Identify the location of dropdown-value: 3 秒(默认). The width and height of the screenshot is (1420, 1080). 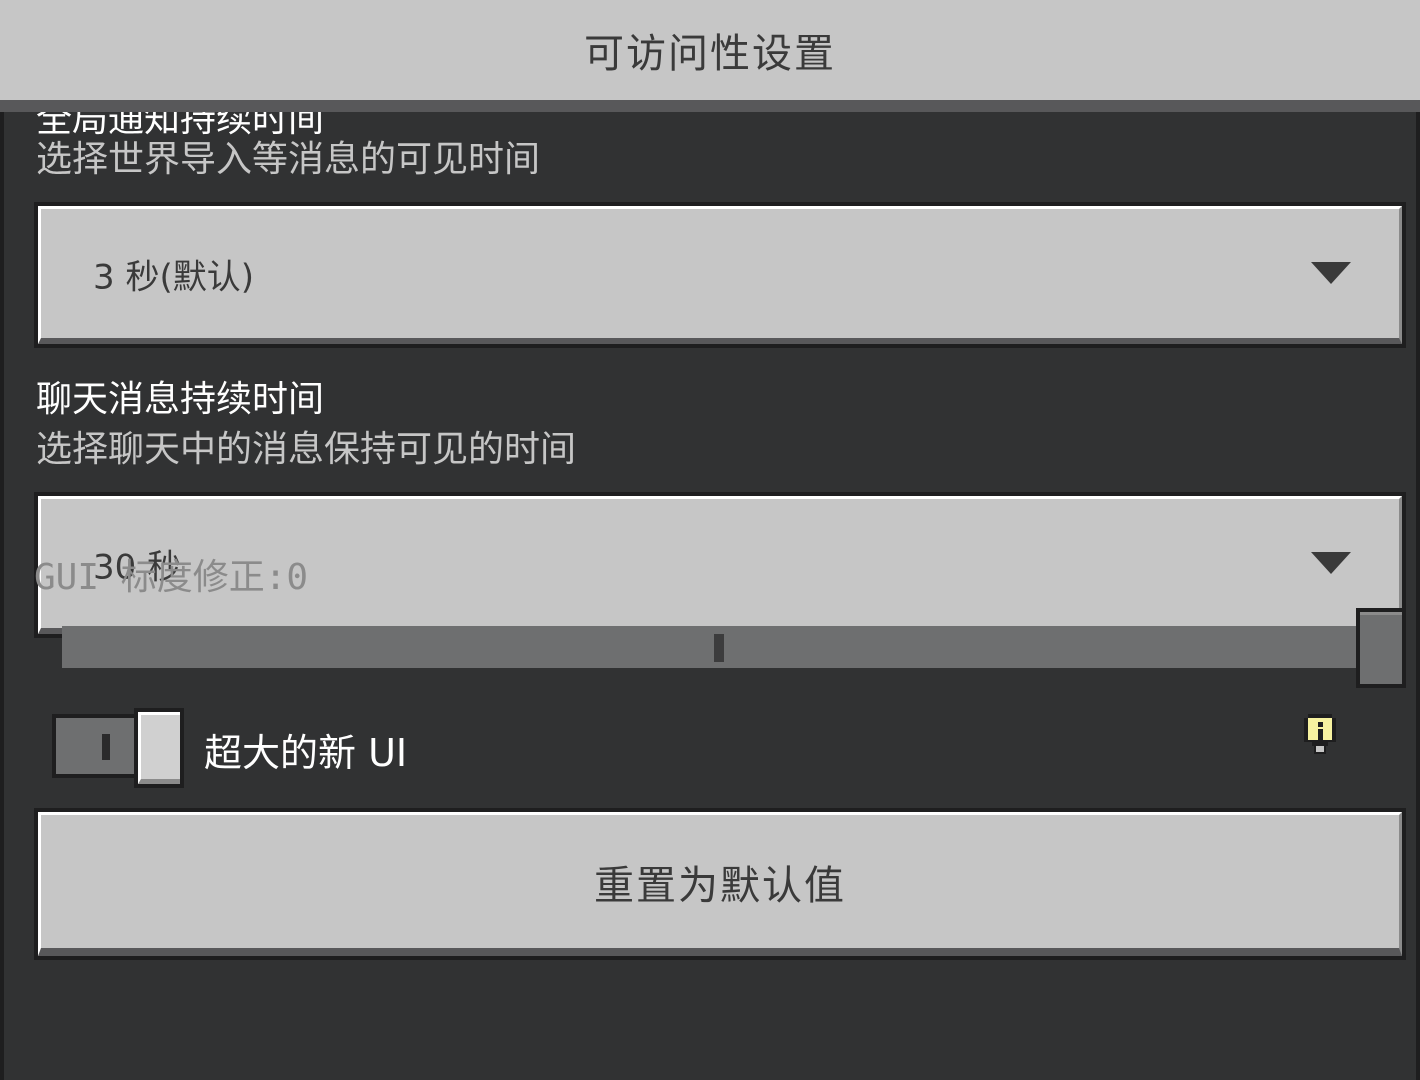
(173, 277).